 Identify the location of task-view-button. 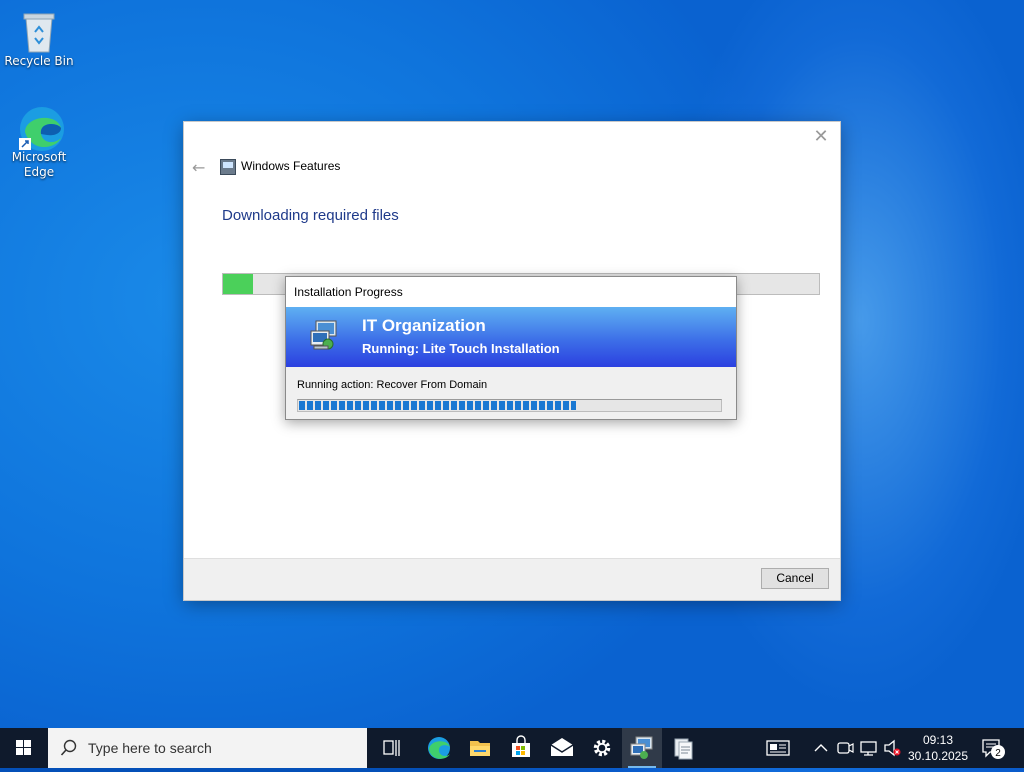
(392, 748).